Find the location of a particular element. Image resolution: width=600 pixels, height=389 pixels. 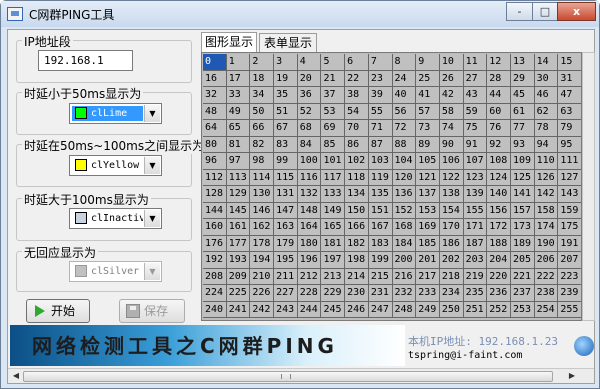

ip-cell: 160 is located at coordinates (215, 227).